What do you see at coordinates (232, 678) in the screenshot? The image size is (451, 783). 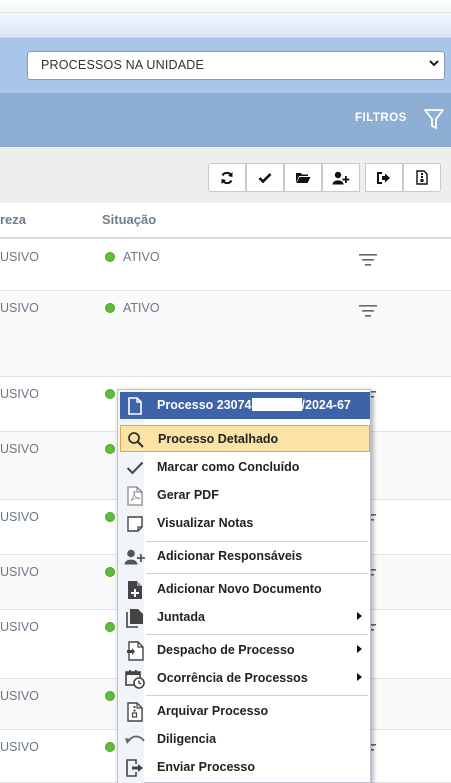 I see `menu-item-label: Ocorrência de Processos` at bounding box center [232, 678].